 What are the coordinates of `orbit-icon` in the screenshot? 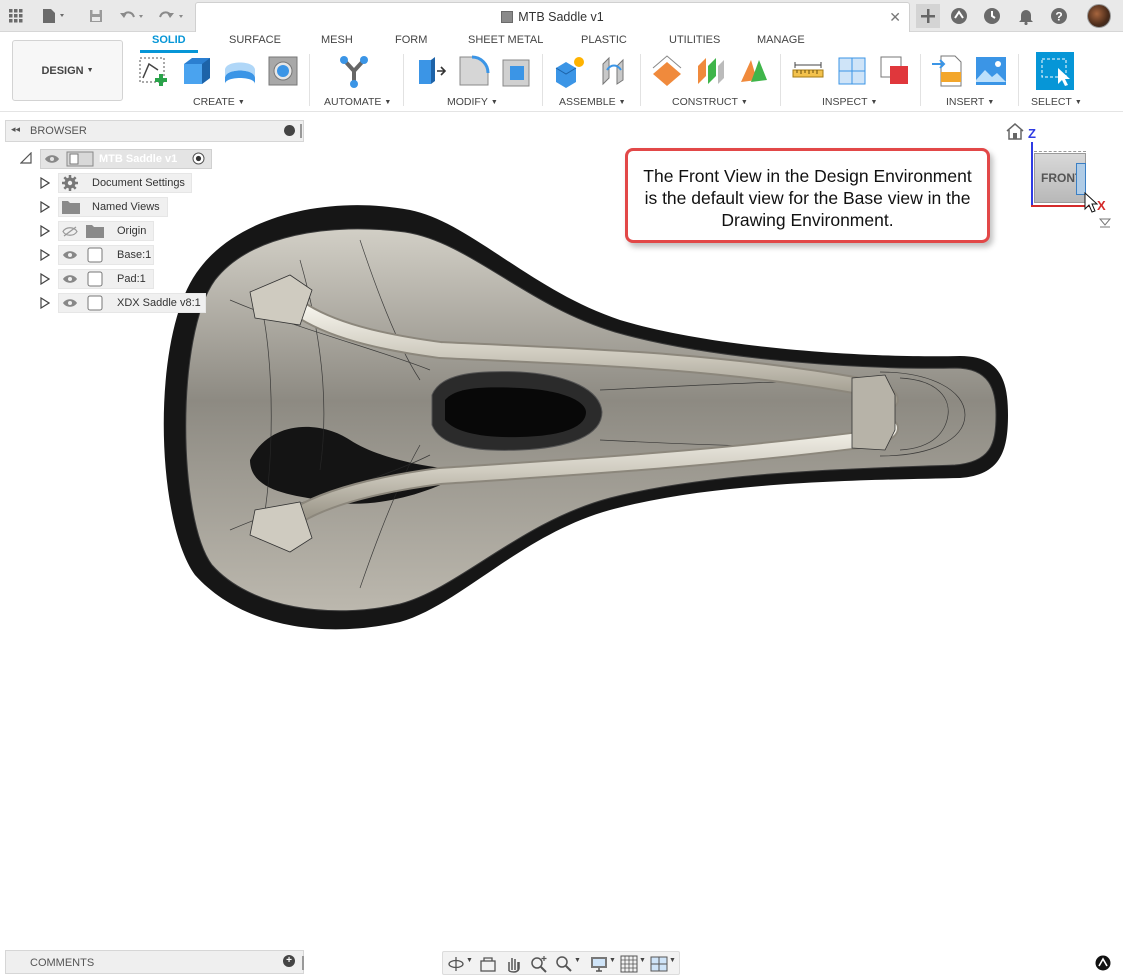 It's located at (456, 964).